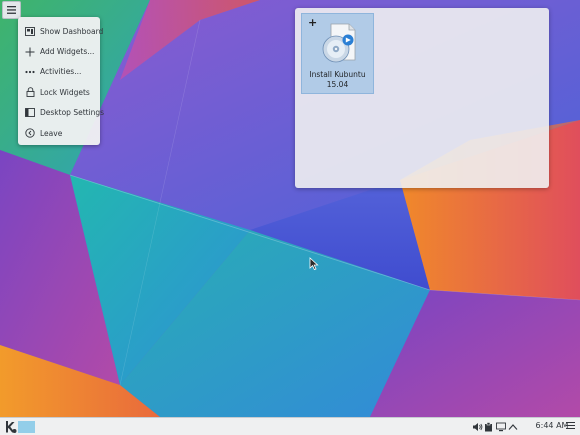 The image size is (580, 435). I want to click on activities-icon, so click(30, 72).